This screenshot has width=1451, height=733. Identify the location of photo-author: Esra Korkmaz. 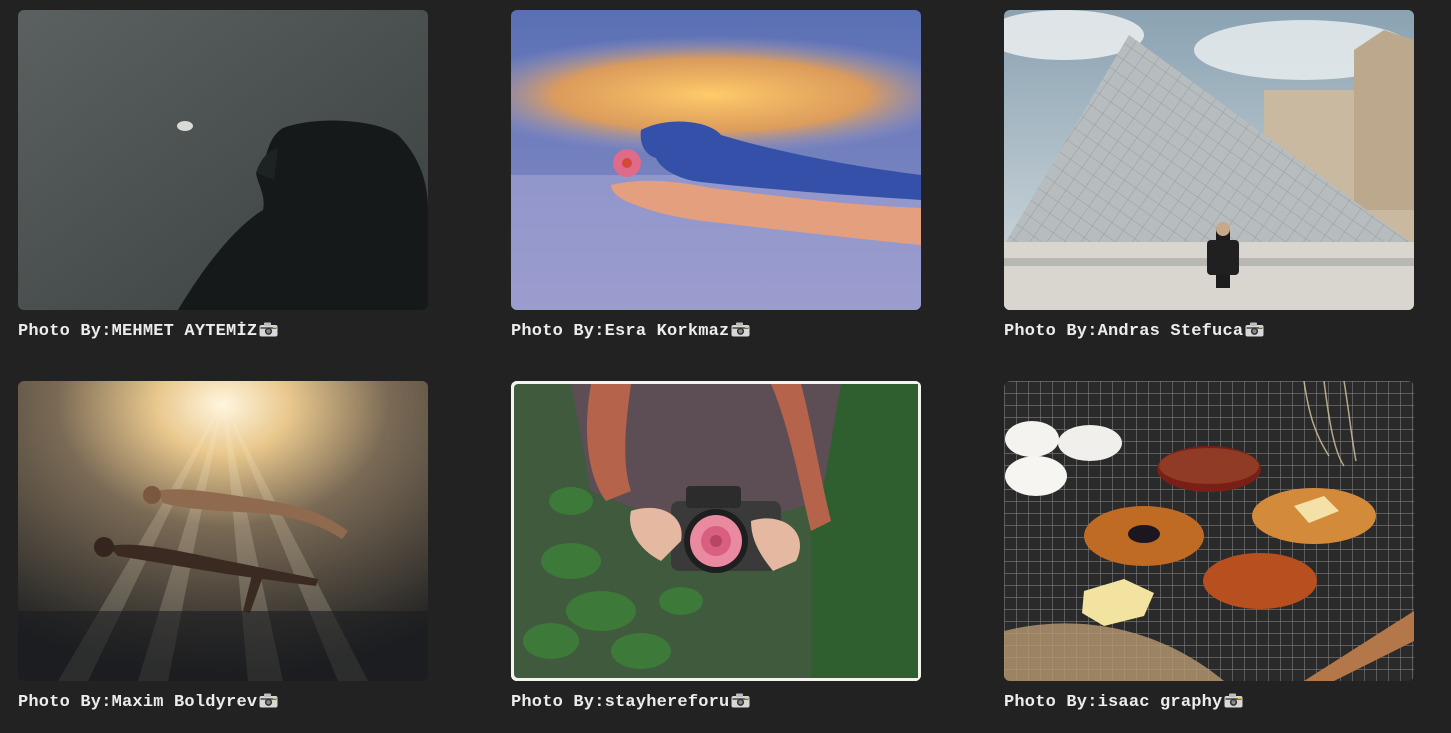
(667, 331).